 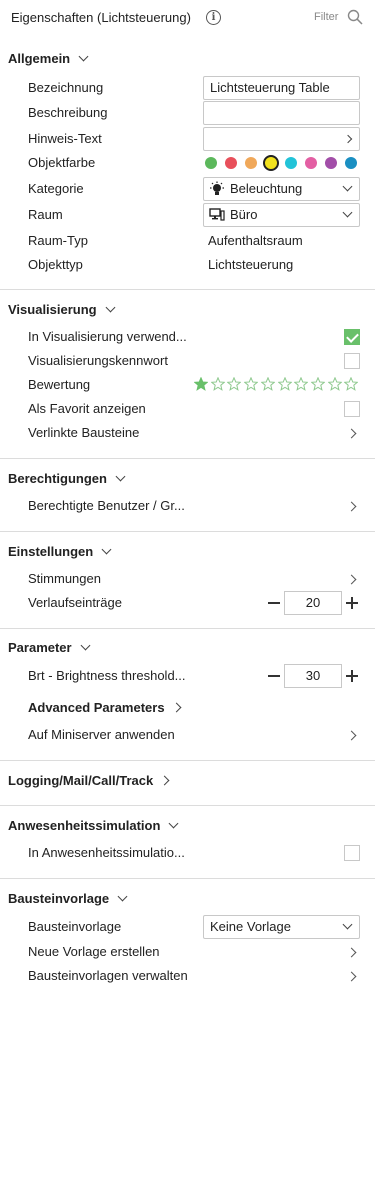 What do you see at coordinates (326, 17) in the screenshot?
I see `filter-label: Filter` at bounding box center [326, 17].